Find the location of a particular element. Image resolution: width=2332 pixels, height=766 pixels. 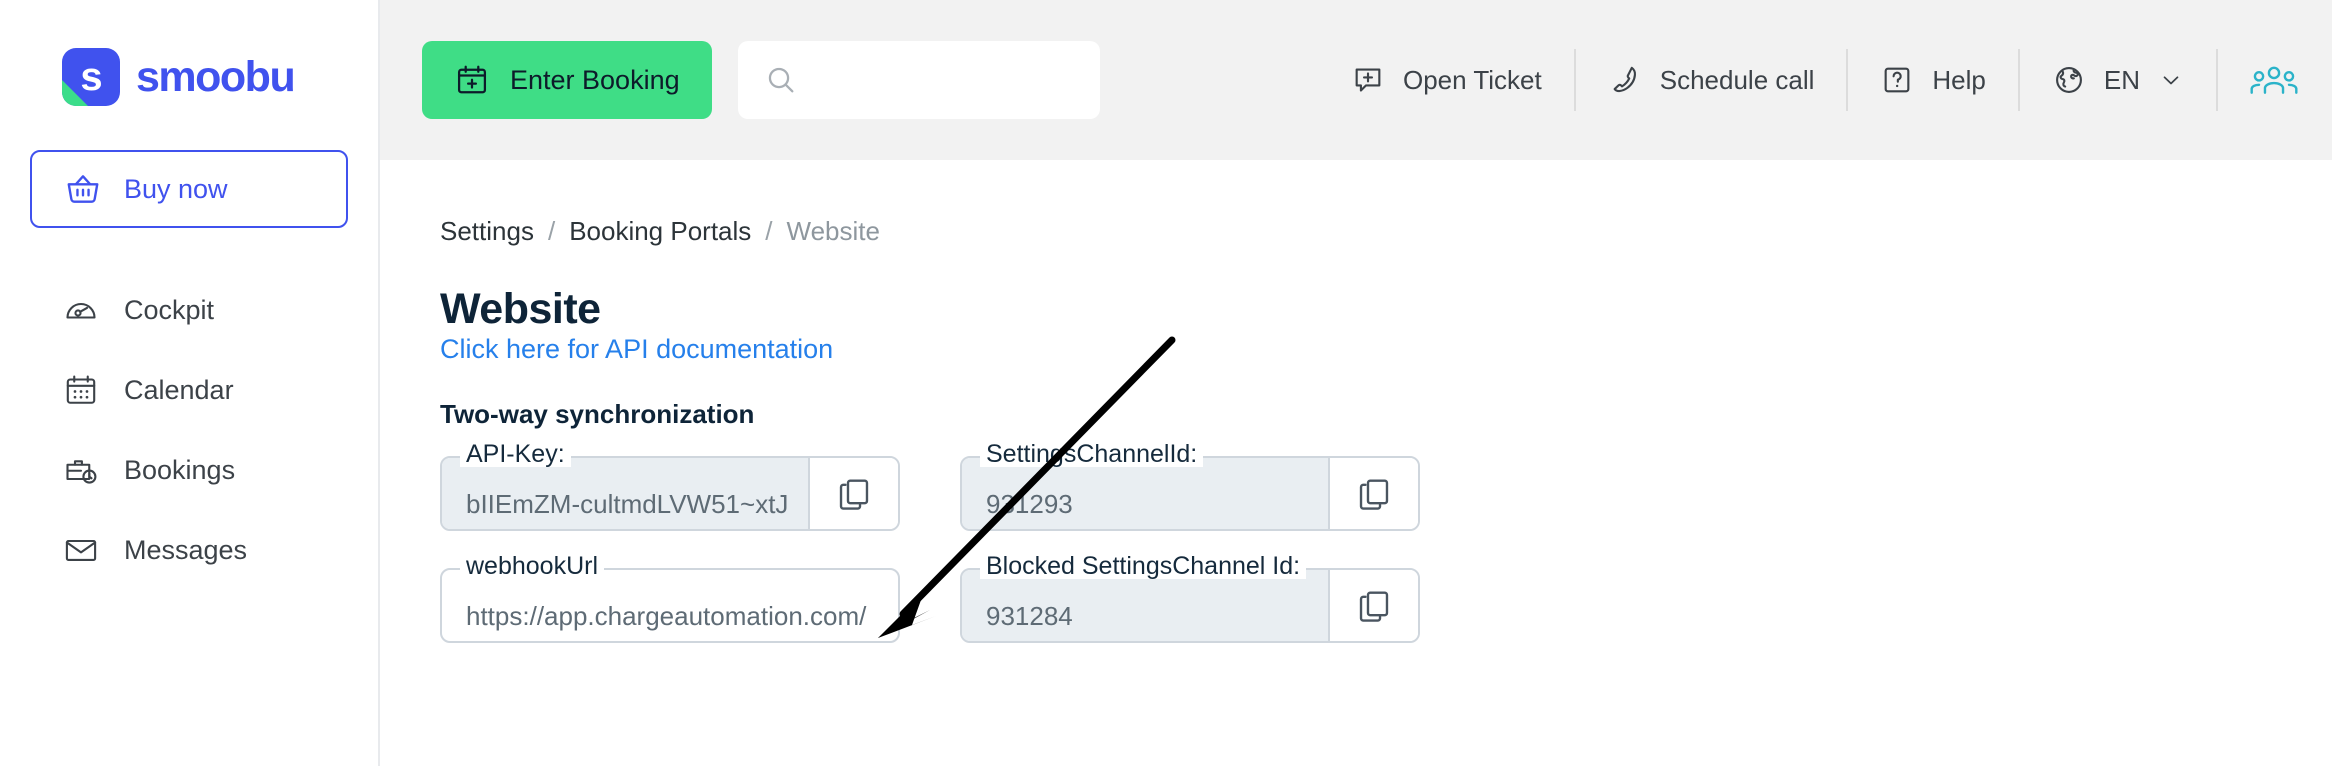

sidebar-item-cockpit: Cockpit is located at coordinates (189, 310).